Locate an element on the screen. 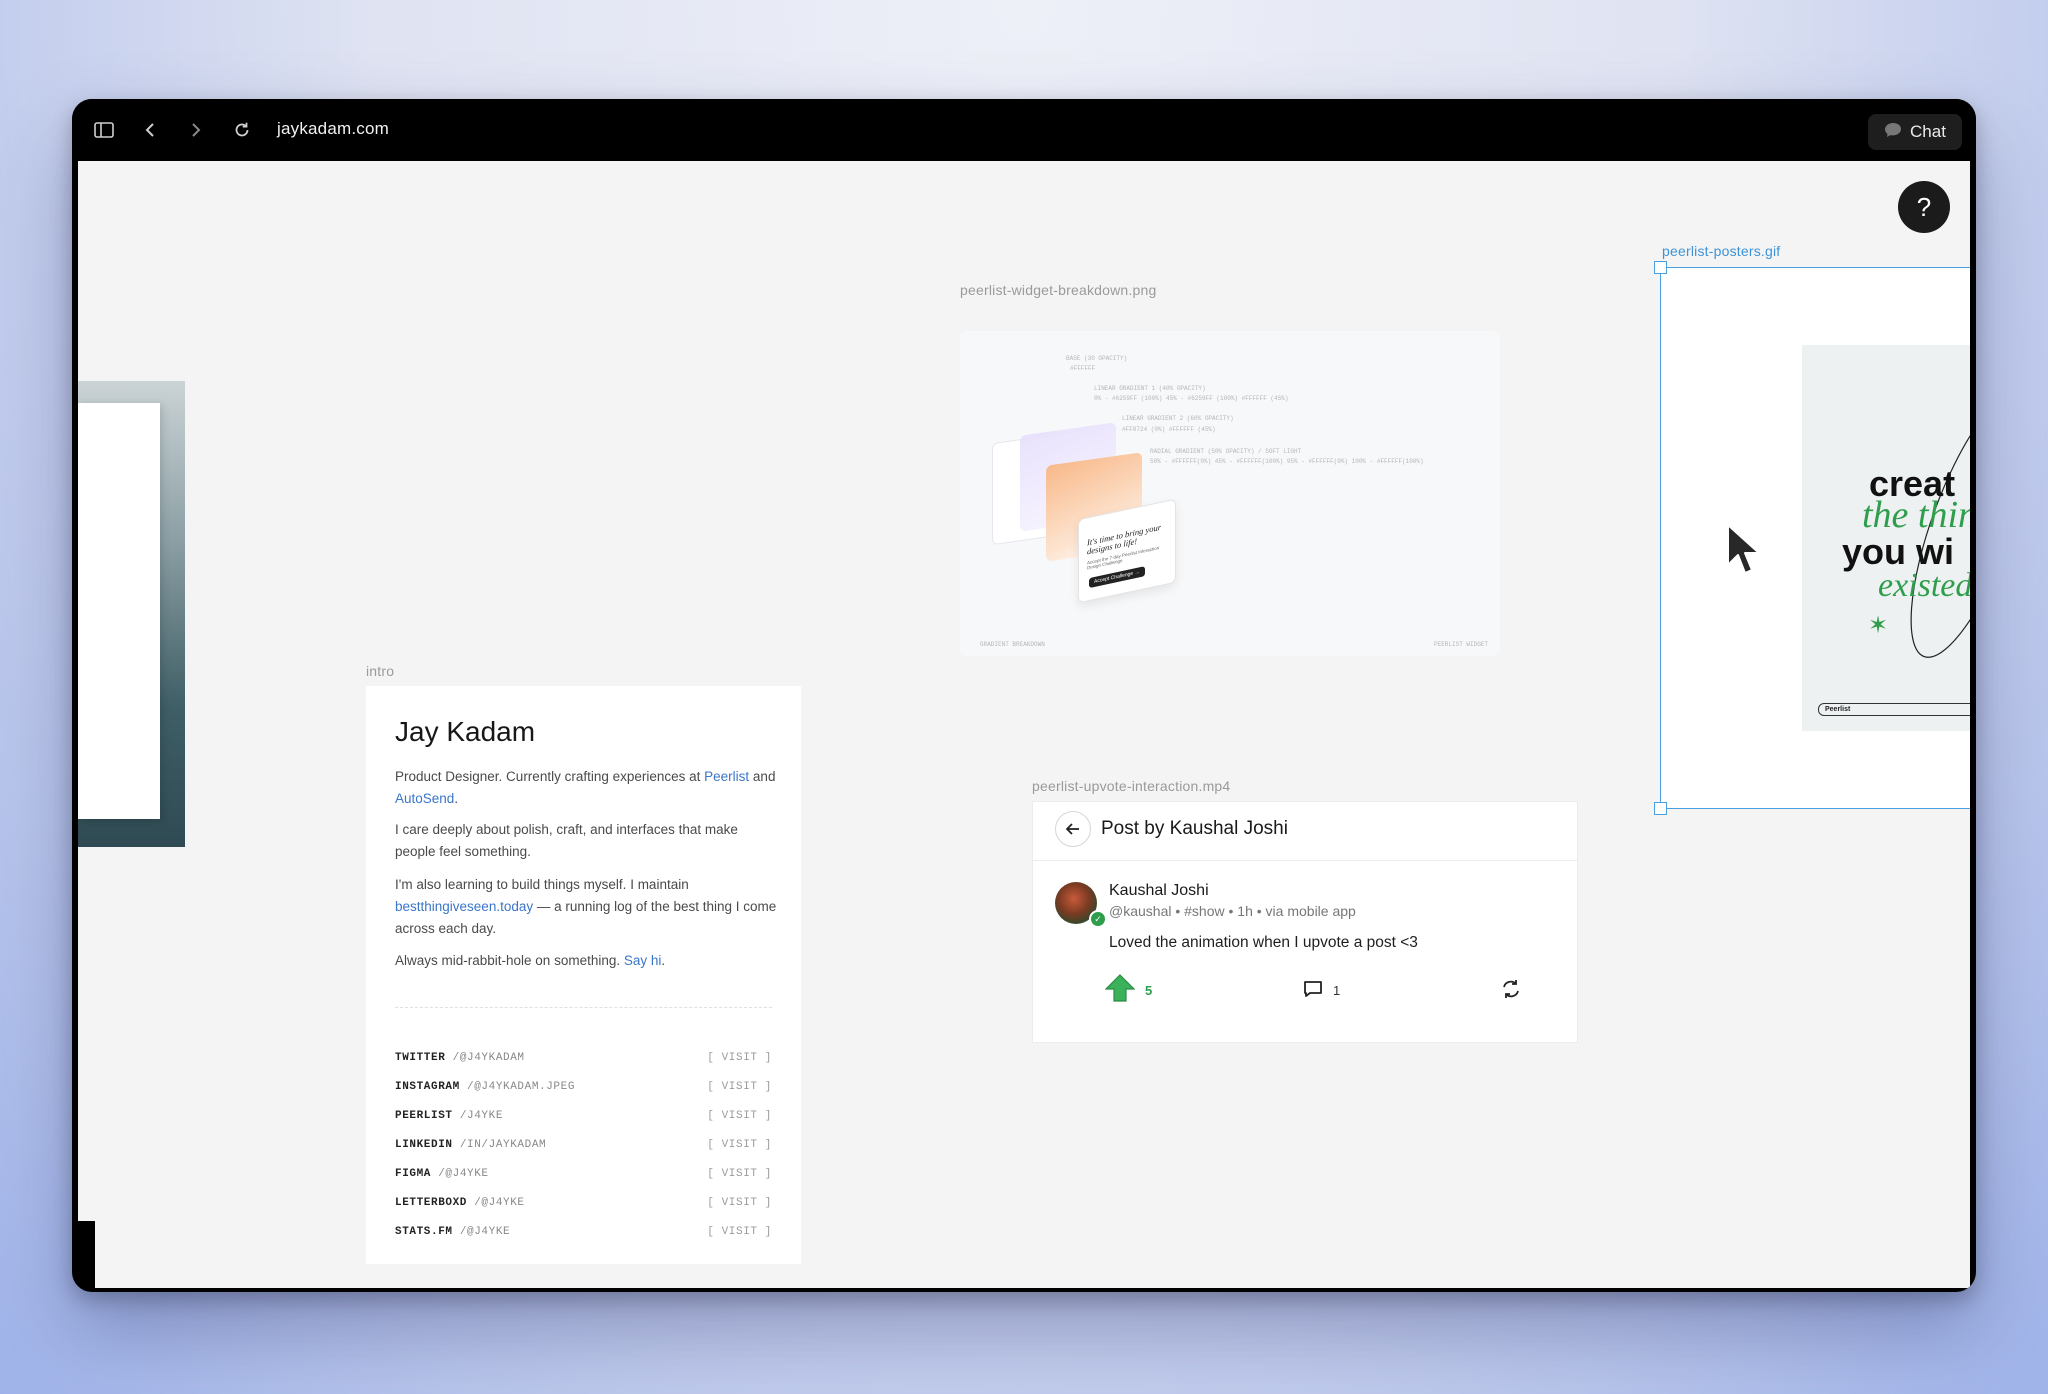 This screenshot has height=1394, width=2048. bd-footer-right: PEERLIST WIDGET is located at coordinates (1461, 644).